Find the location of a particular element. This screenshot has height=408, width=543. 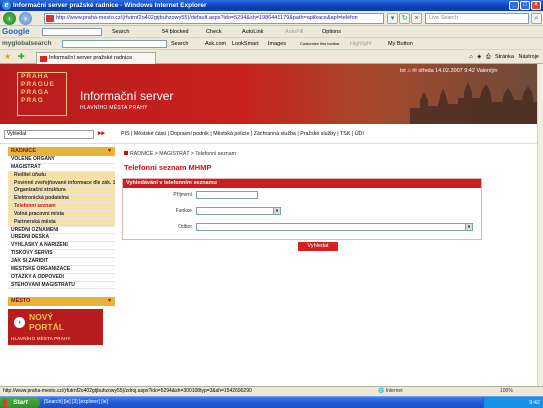

popup-blocked: 54 blocked is located at coordinates (175, 32).